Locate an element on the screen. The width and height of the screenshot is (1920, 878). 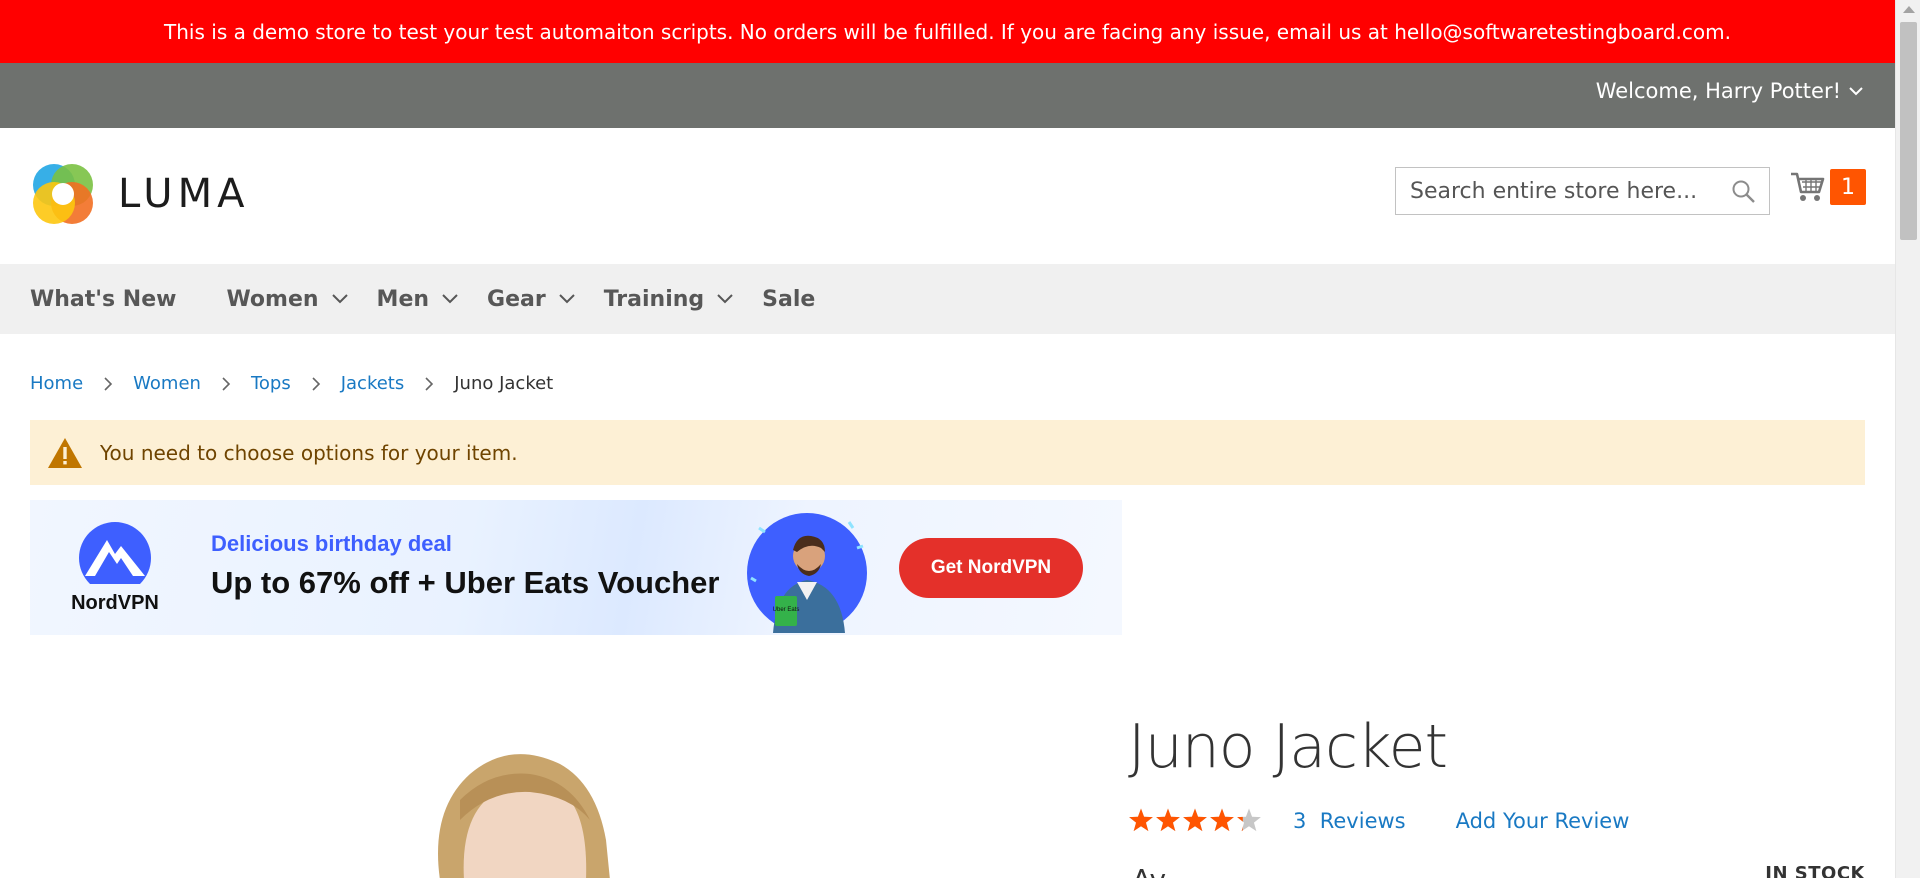
luma-logo: LUMA is located at coordinates (139, 194).